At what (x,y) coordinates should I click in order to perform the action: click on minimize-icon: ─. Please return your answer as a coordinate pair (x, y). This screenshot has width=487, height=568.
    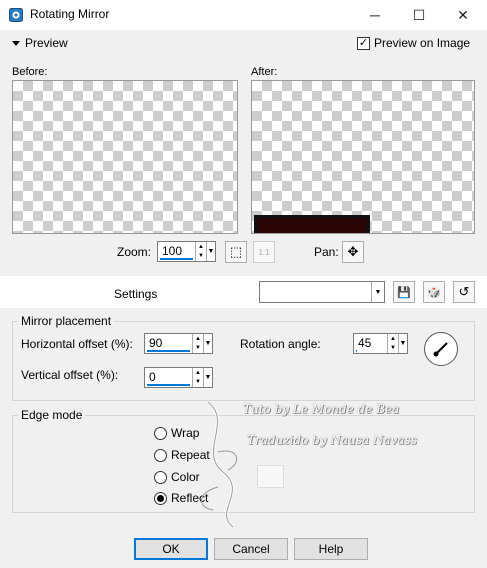
    Looking at the image, I should click on (375, 15).